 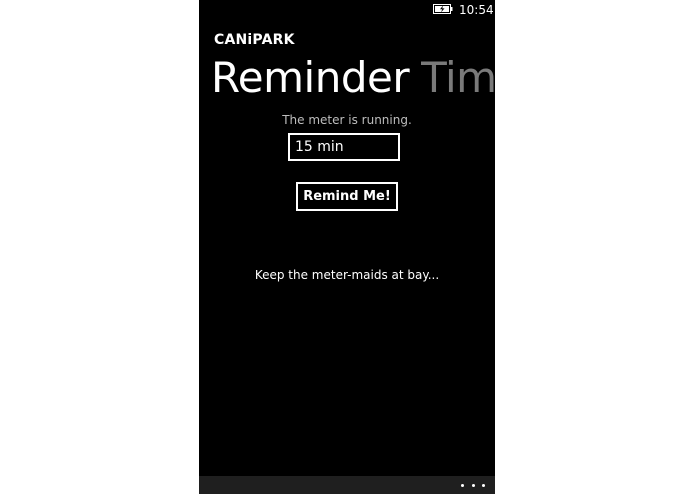 What do you see at coordinates (443, 9) in the screenshot?
I see `battery-charging-icon` at bounding box center [443, 9].